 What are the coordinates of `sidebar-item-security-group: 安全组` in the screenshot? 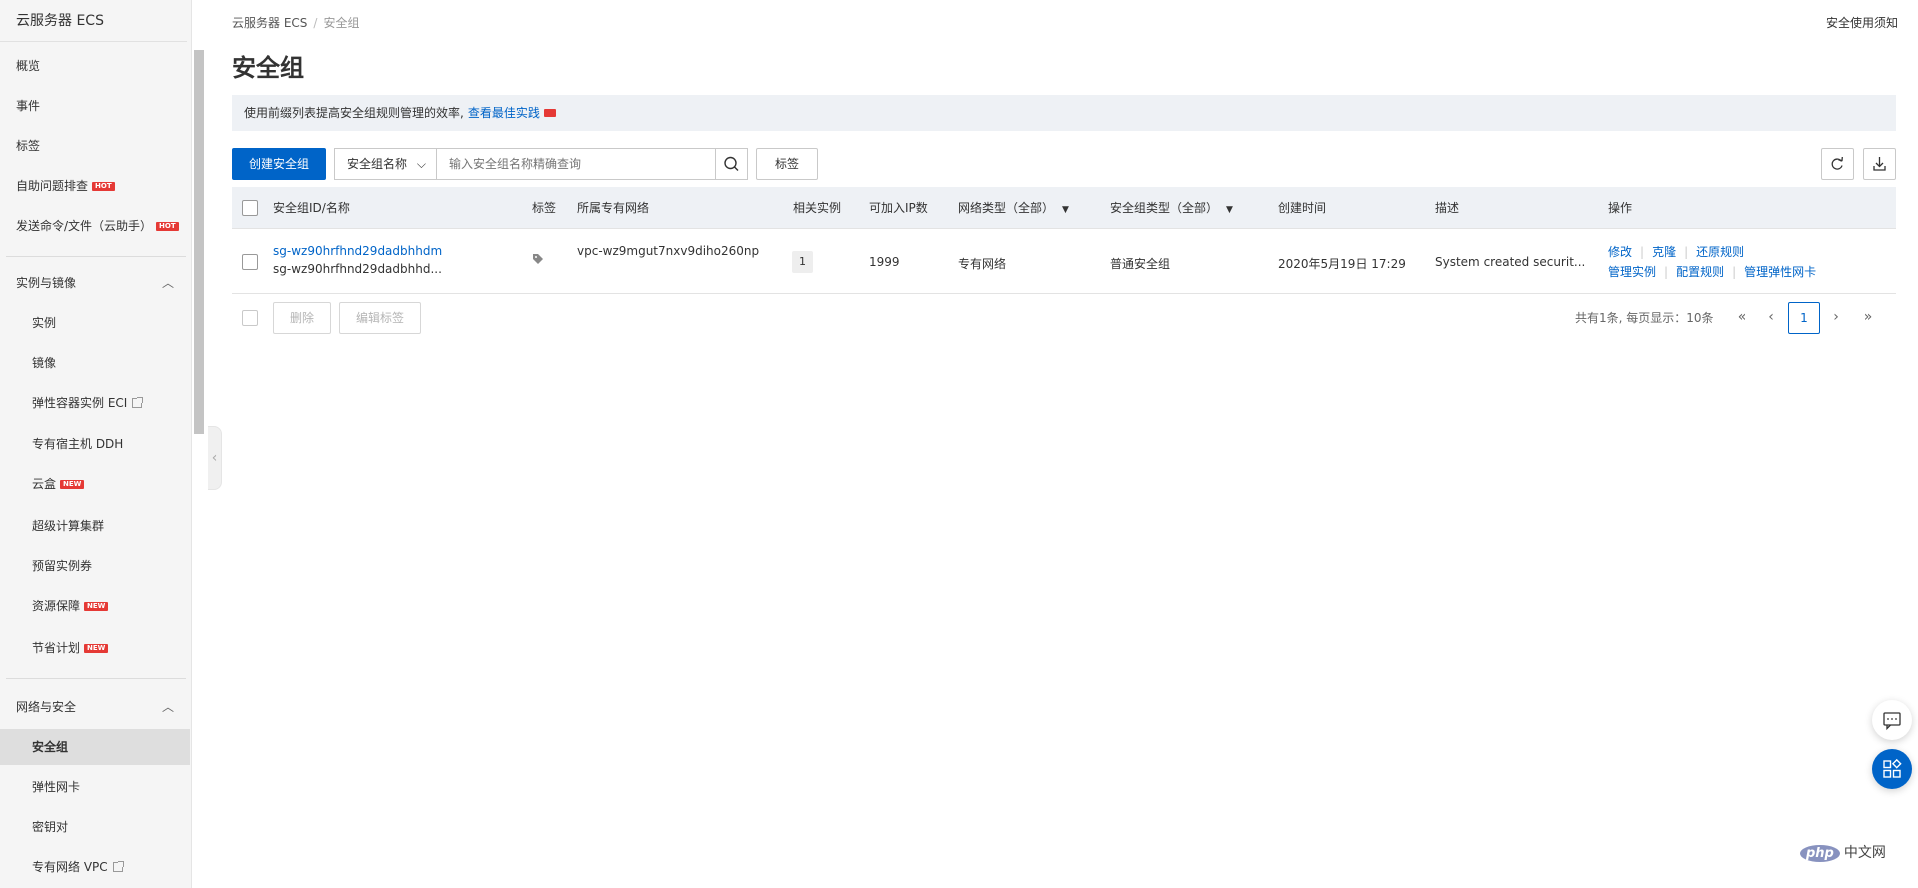 It's located at (95, 747).